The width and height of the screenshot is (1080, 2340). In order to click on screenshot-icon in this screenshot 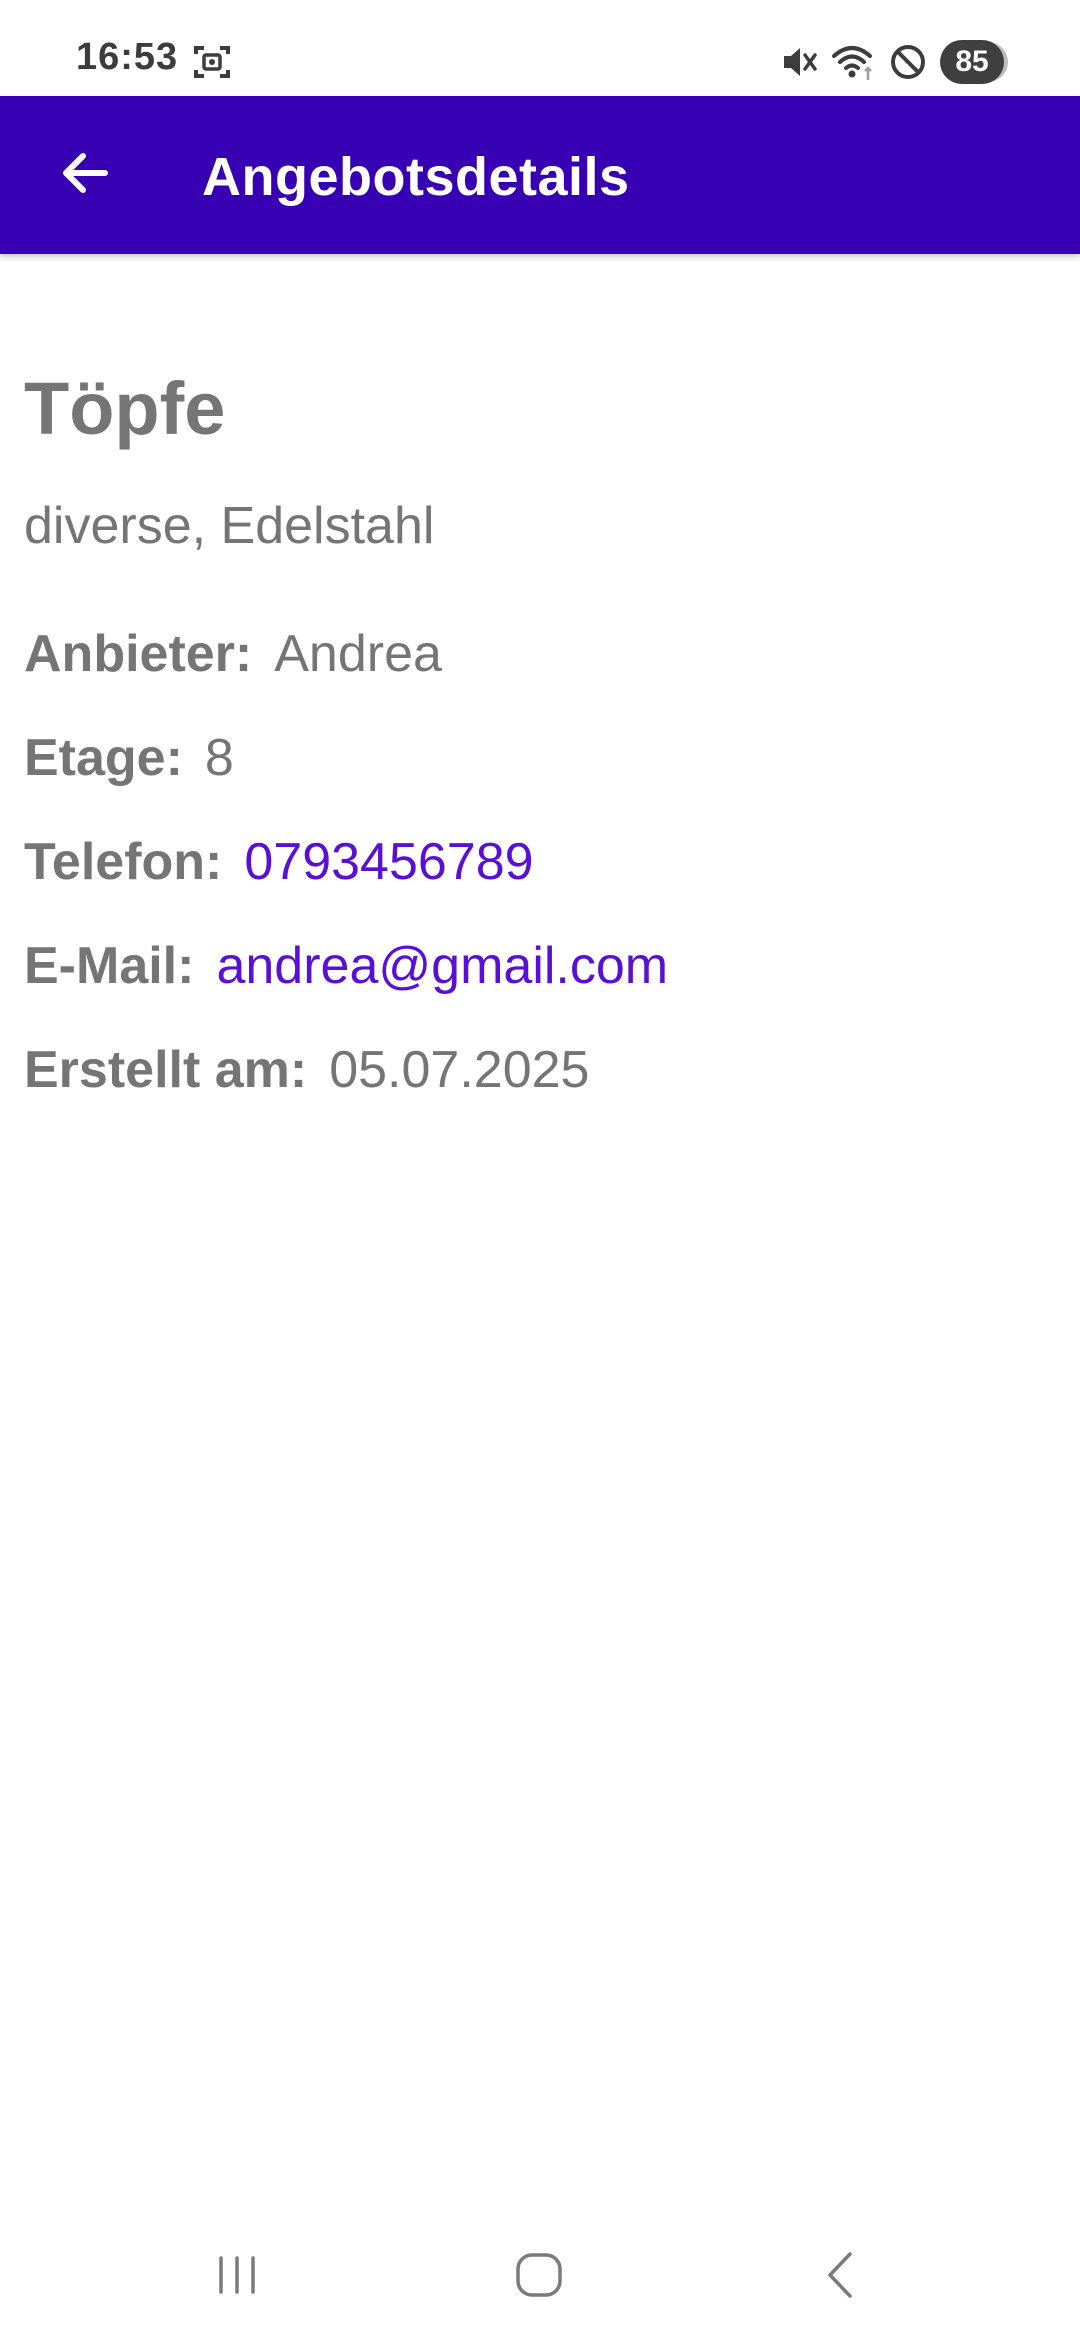, I will do `click(212, 62)`.